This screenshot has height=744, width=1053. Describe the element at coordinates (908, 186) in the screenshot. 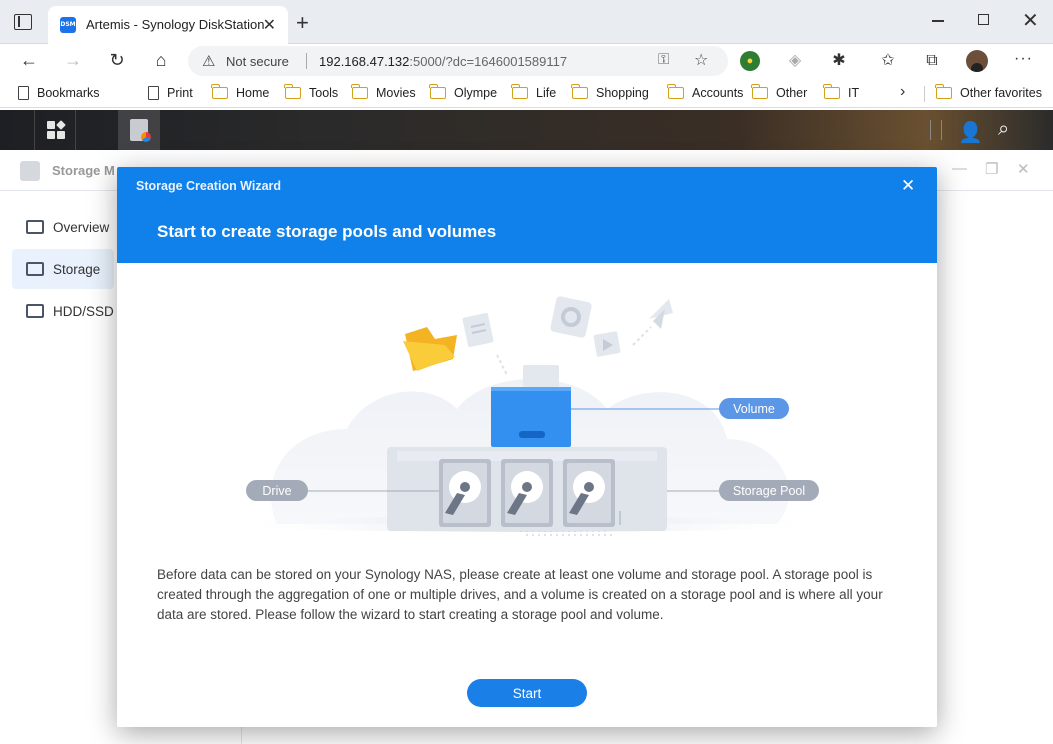

I see `wizard-close-icon: ✕` at that location.